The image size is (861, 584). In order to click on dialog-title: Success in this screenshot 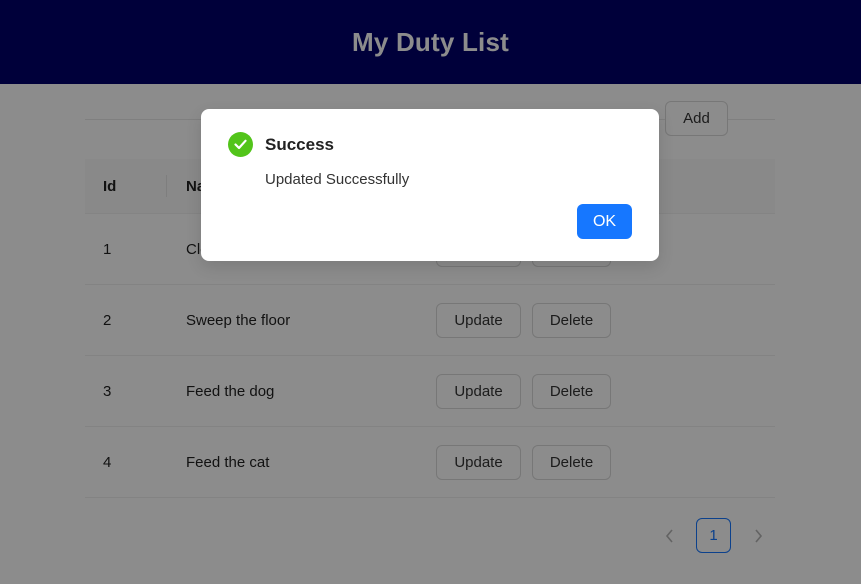, I will do `click(299, 144)`.